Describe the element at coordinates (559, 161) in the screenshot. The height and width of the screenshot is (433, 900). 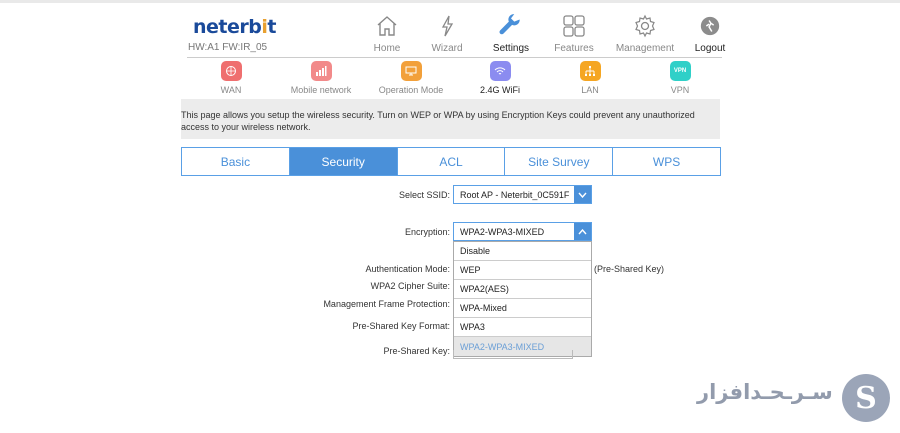
I see `tab-site-survey: Site Survey` at that location.